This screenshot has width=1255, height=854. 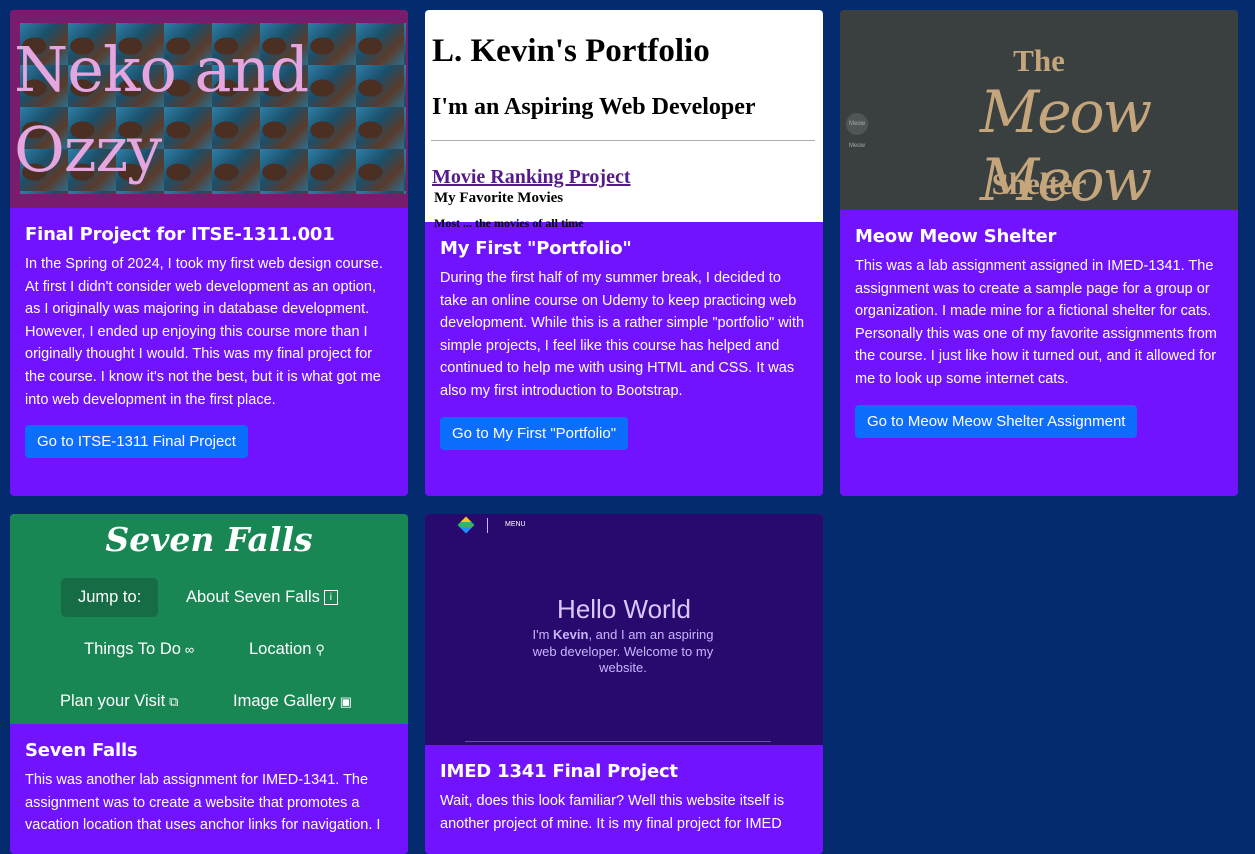 I want to click on nav-things-to-do: Things To Do ∞, so click(x=139, y=649).